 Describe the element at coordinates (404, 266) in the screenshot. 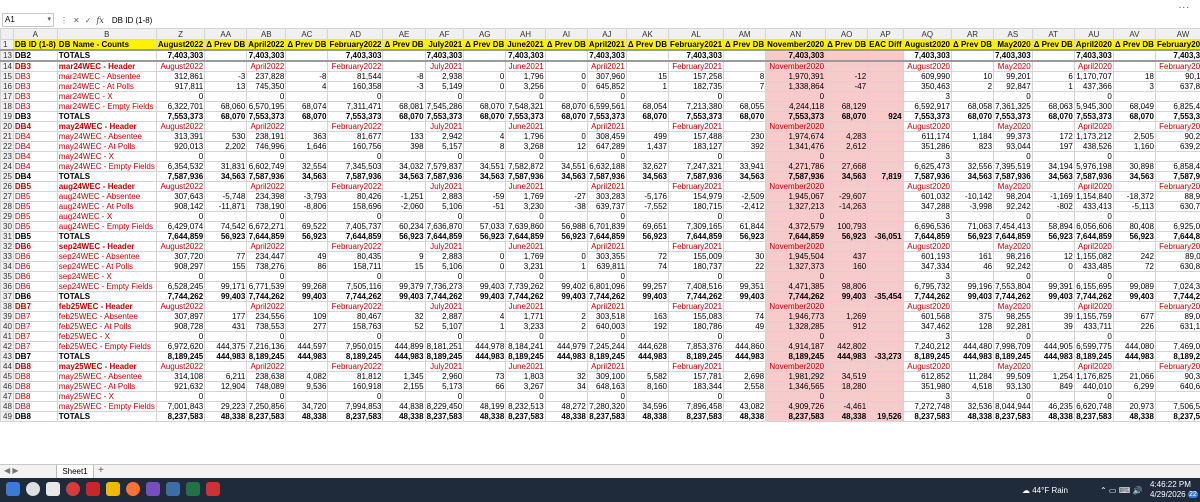

I see `cell: 15` at that location.